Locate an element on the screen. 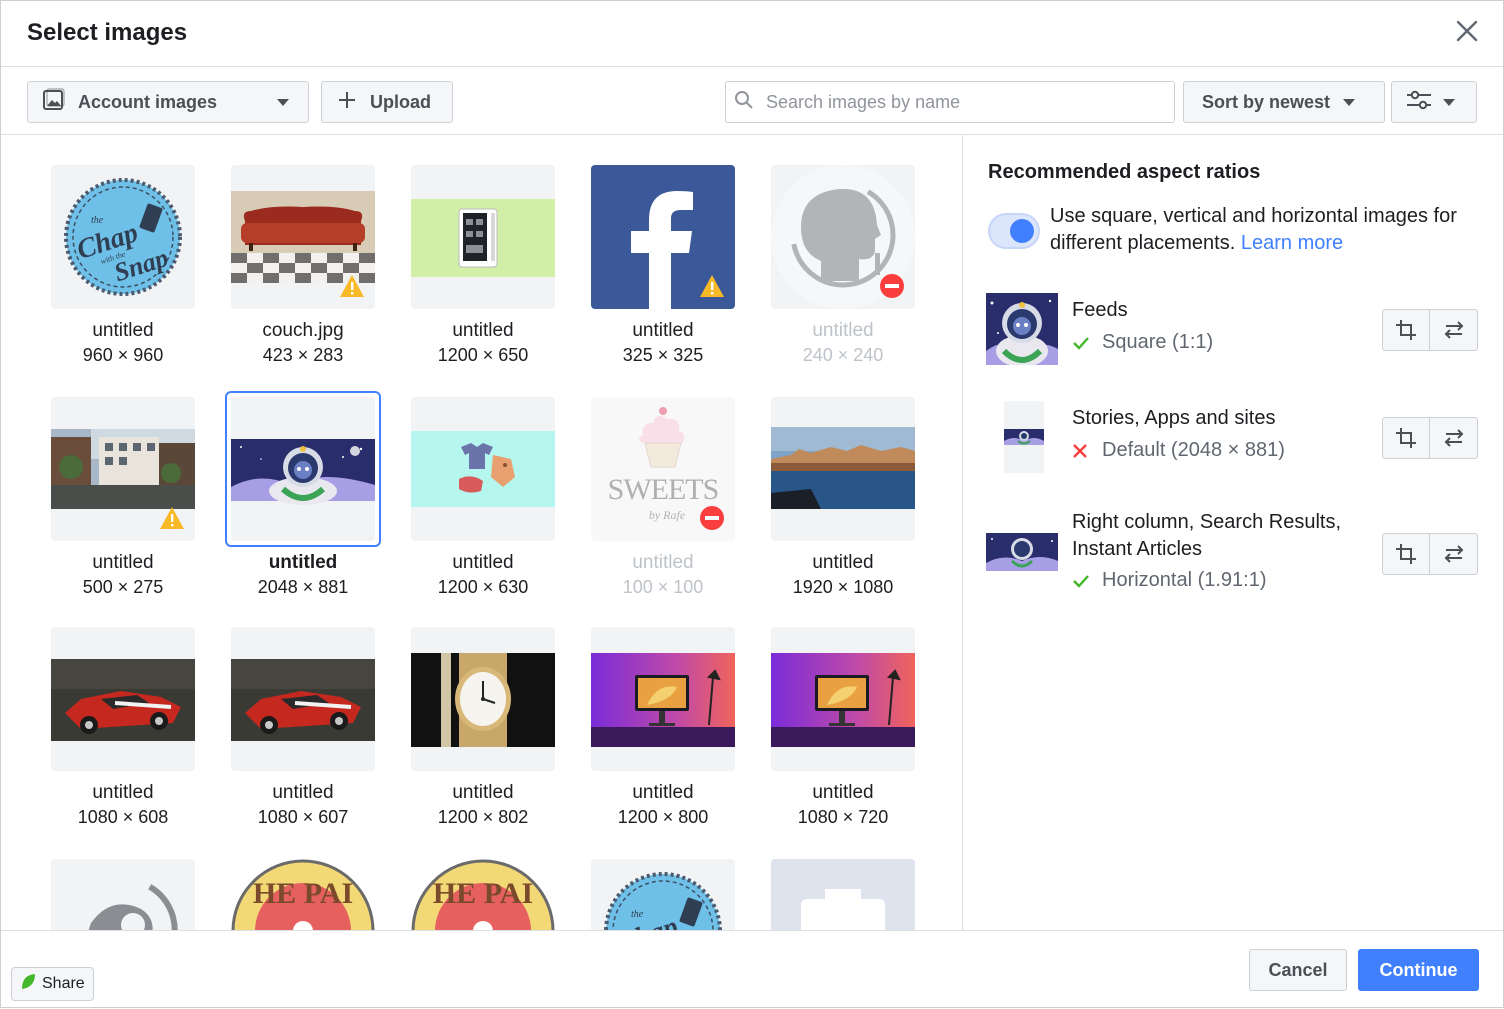 The height and width of the screenshot is (1009, 1504). learn-more-link: Learn more is located at coordinates (1292, 243).